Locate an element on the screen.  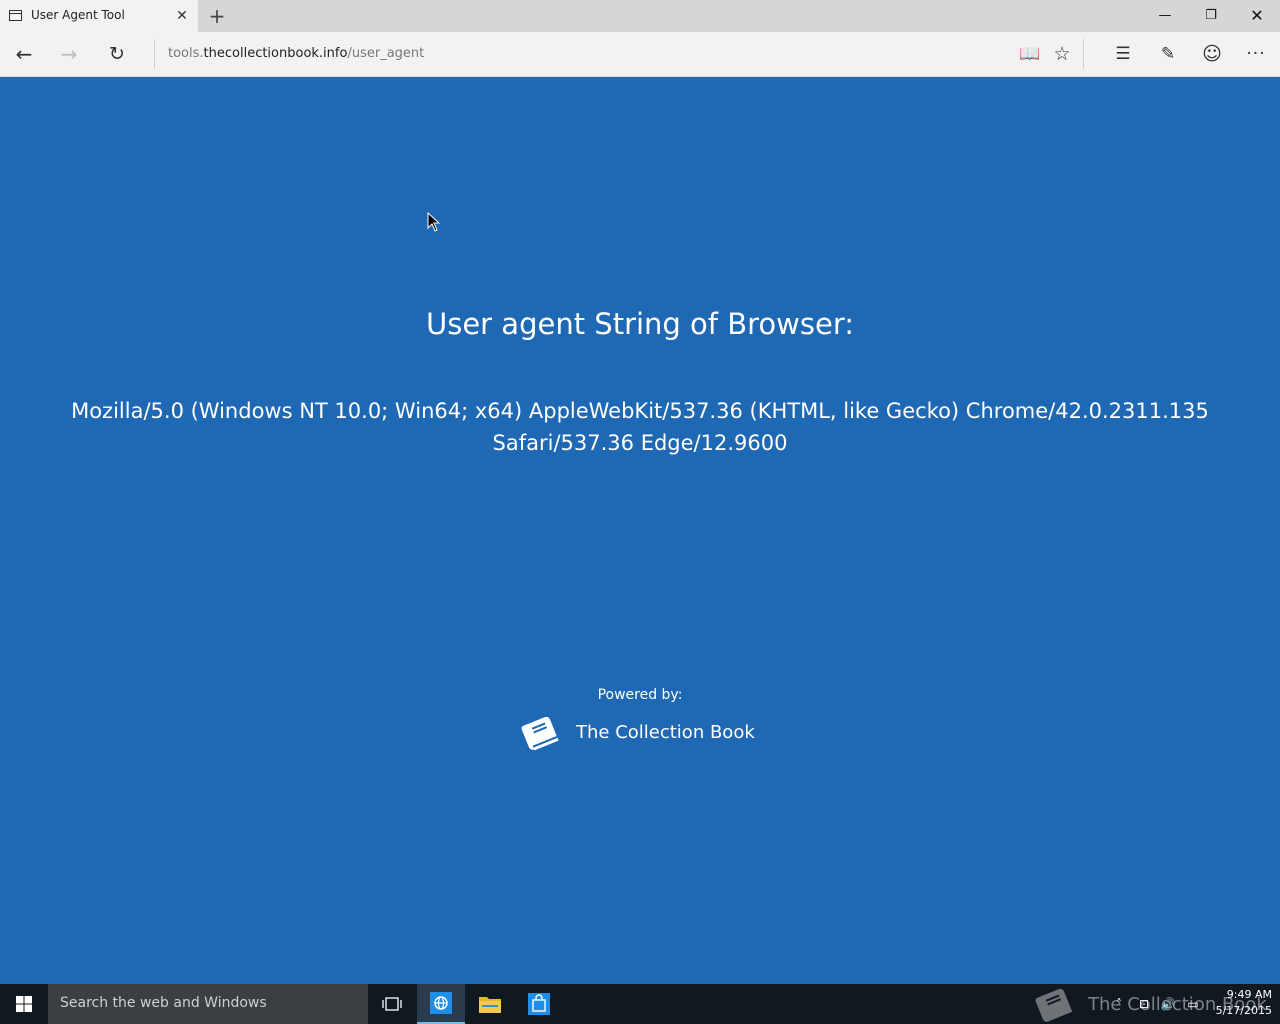
watermark-book-icon is located at coordinates (1054, 1005).